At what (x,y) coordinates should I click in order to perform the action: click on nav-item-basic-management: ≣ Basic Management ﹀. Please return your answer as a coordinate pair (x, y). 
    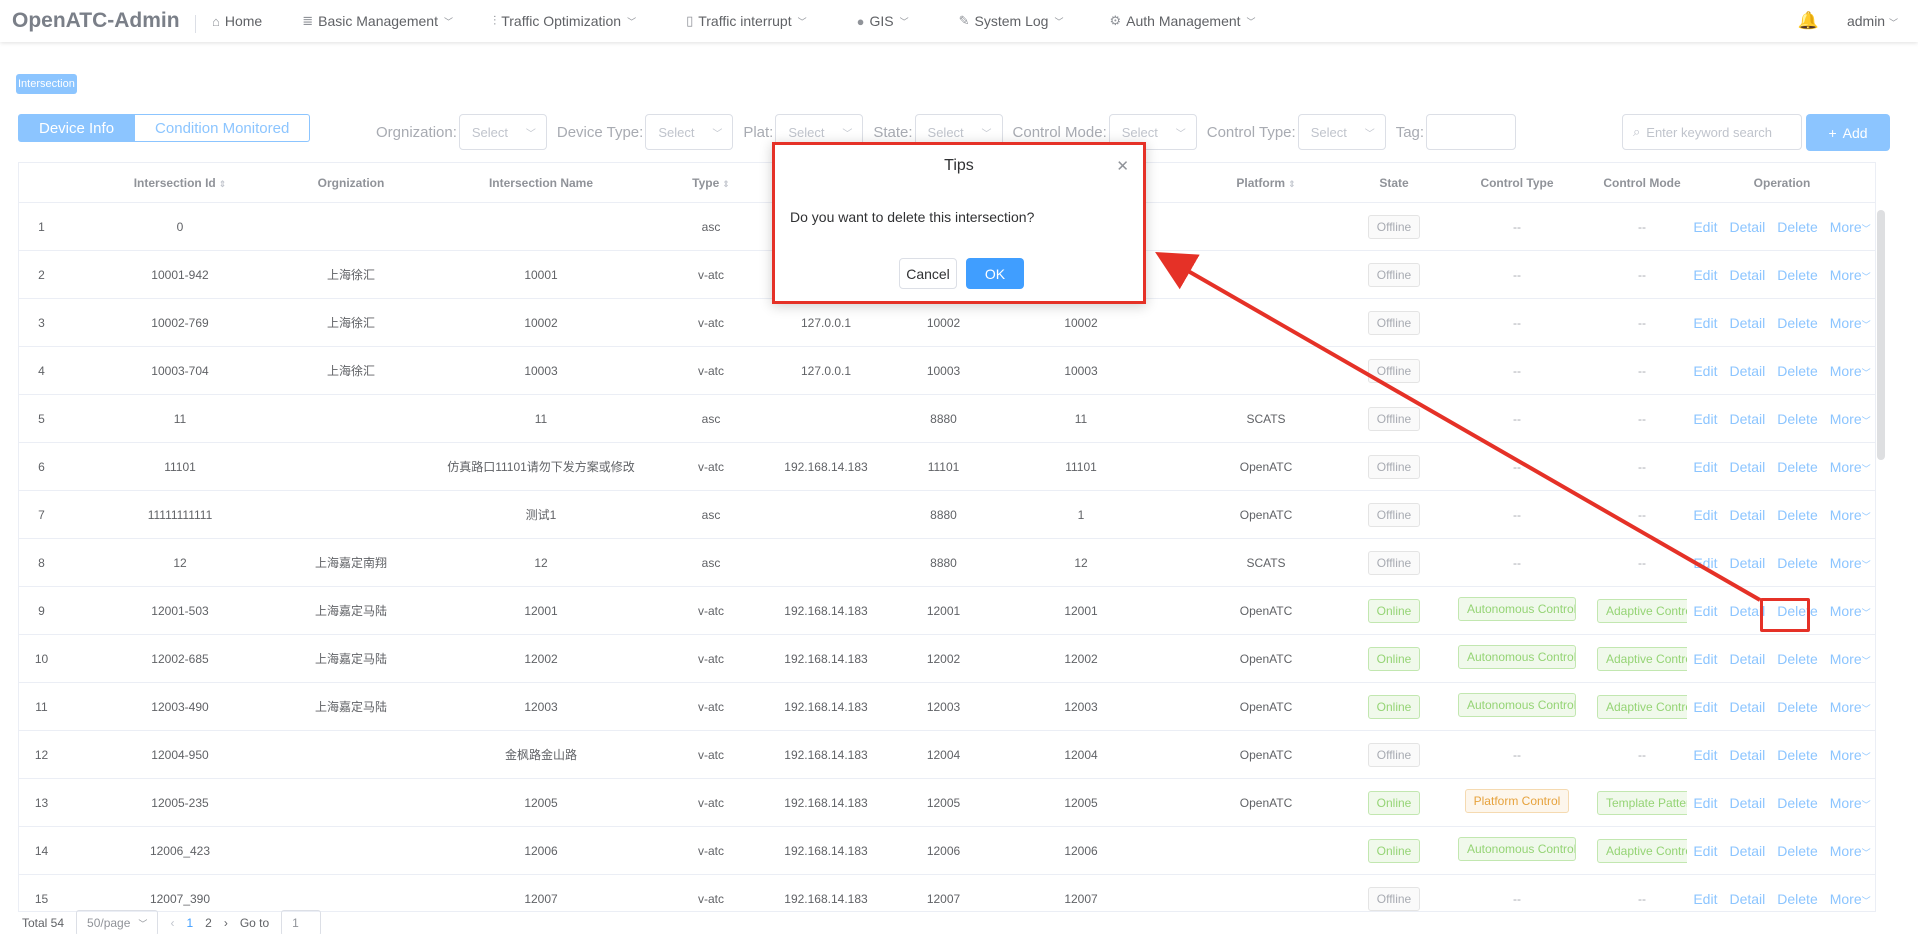
    Looking at the image, I should click on (377, 21).